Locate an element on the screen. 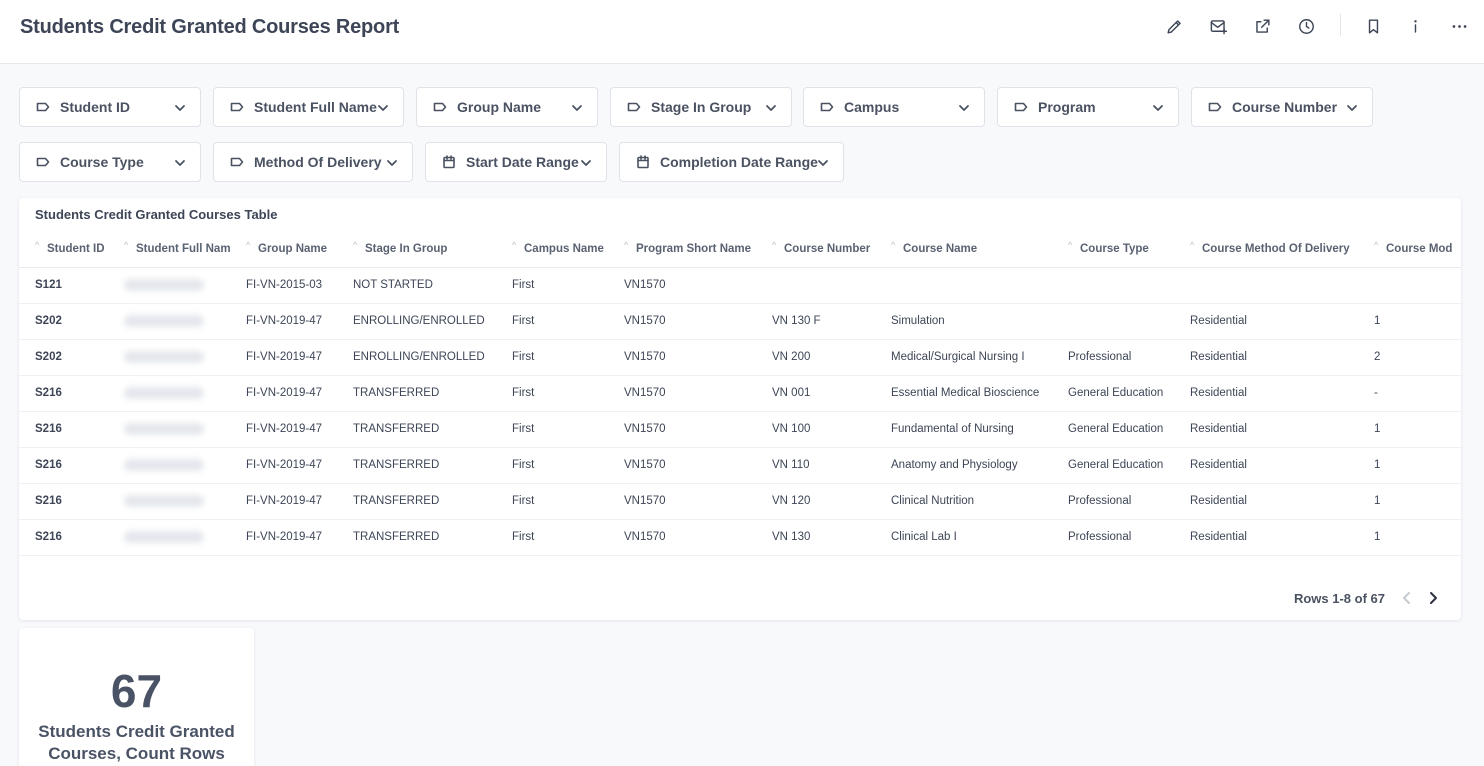 This screenshot has width=1484, height=766. column-header: ^ Course Method Of Delivery is located at coordinates (1266, 250).